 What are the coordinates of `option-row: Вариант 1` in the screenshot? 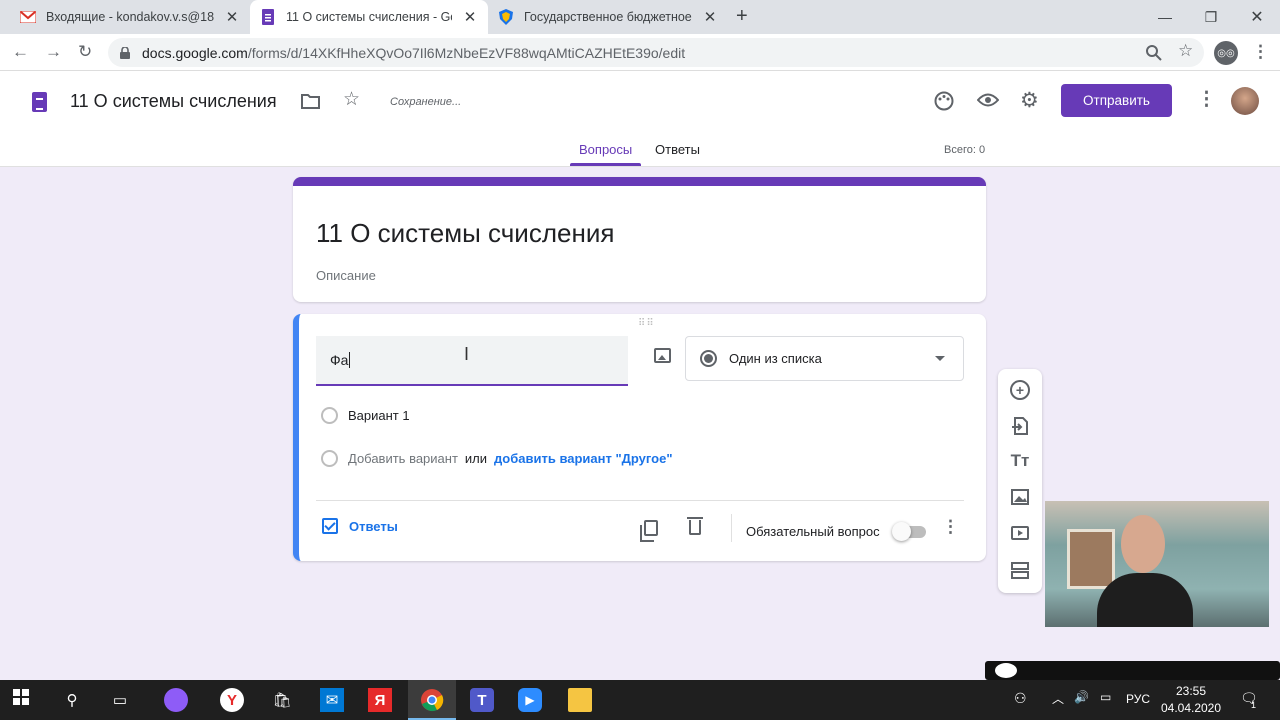 It's located at (365, 415).